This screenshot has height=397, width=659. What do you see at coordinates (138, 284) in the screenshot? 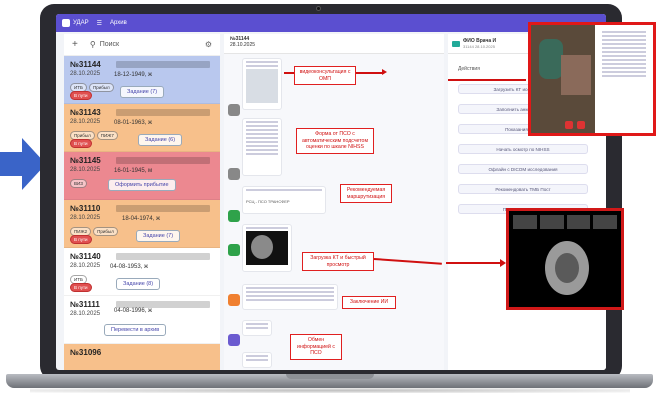
I see `task-button: Задание (8)` at bounding box center [138, 284].